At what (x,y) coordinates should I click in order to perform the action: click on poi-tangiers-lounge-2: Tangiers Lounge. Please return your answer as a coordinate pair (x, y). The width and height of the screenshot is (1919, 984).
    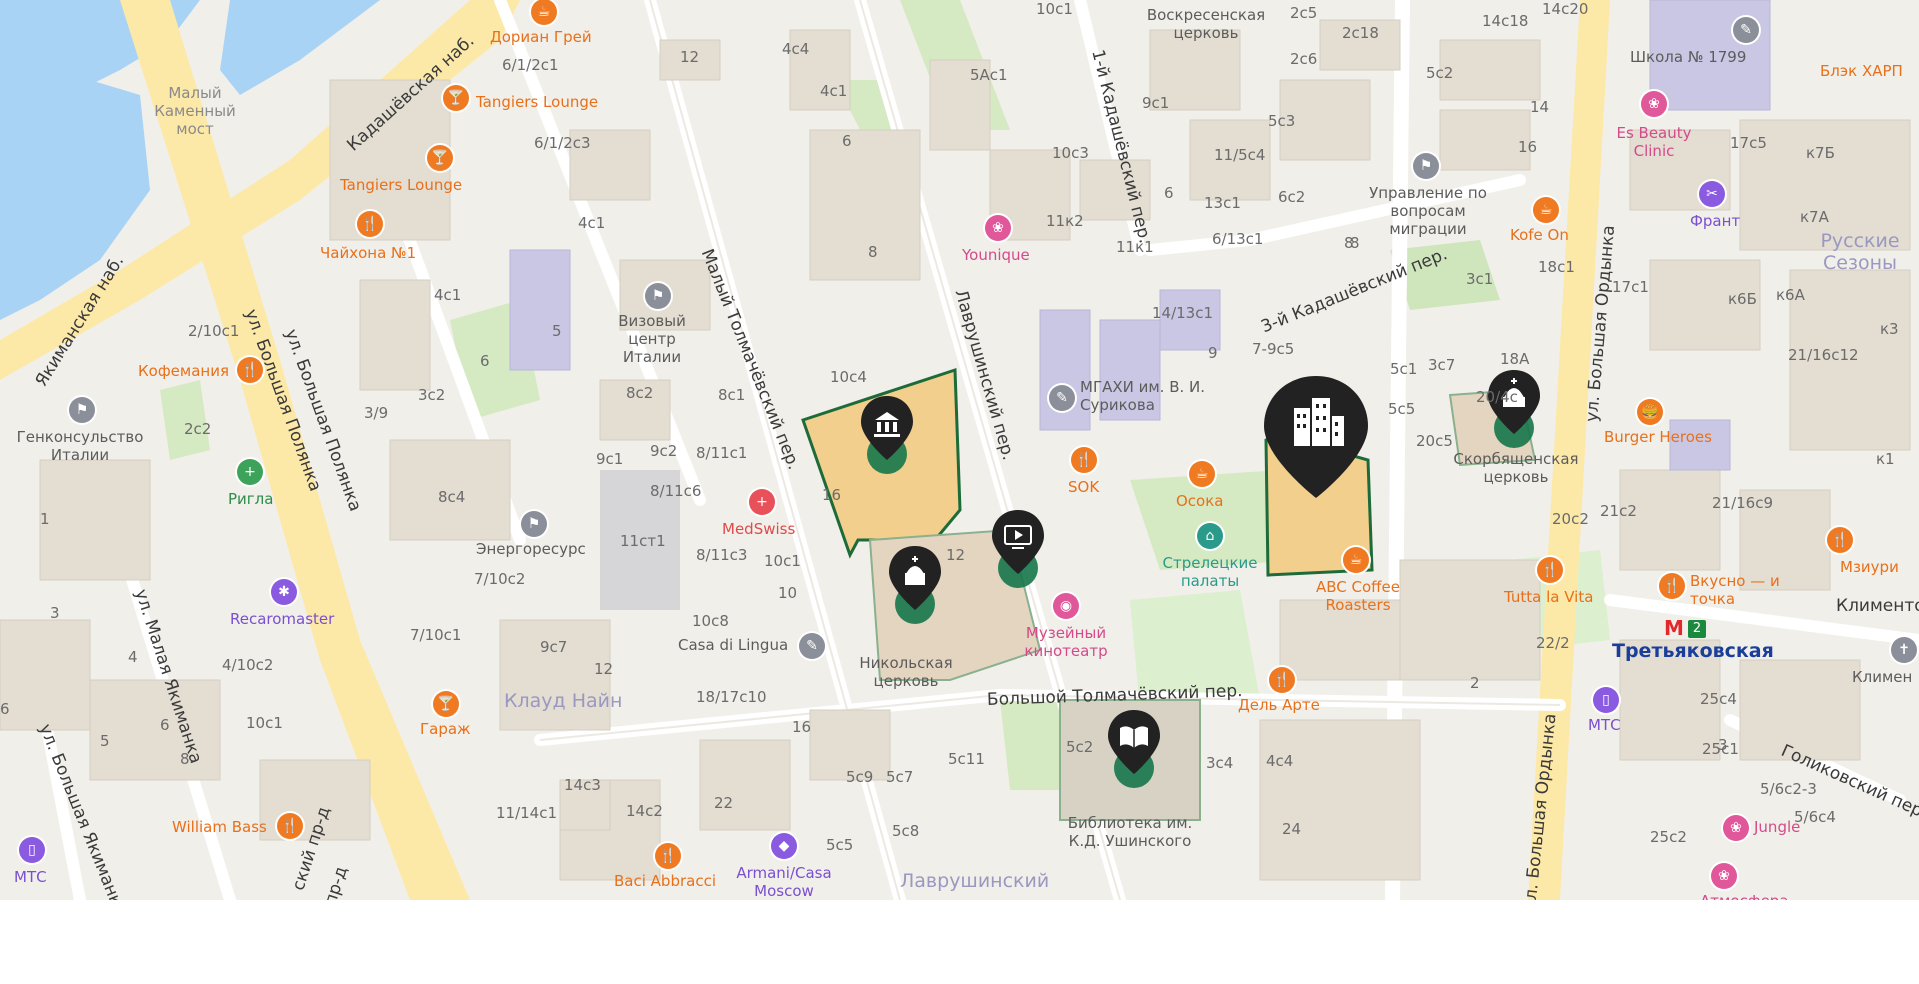
    Looking at the image, I should click on (401, 185).